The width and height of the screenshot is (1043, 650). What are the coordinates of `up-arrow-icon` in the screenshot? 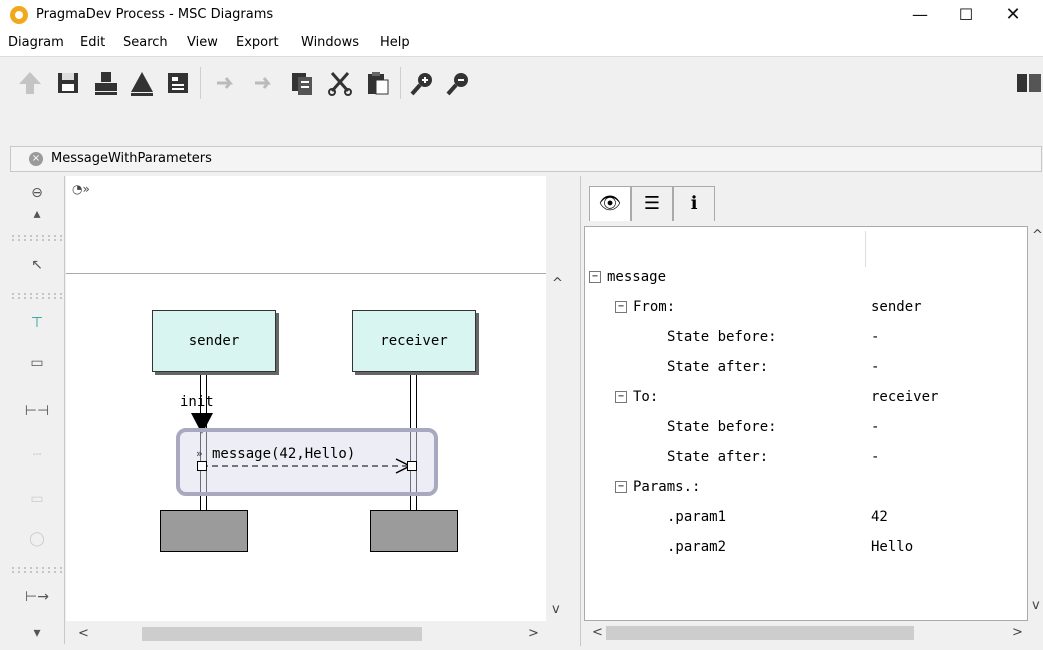 It's located at (30, 83).